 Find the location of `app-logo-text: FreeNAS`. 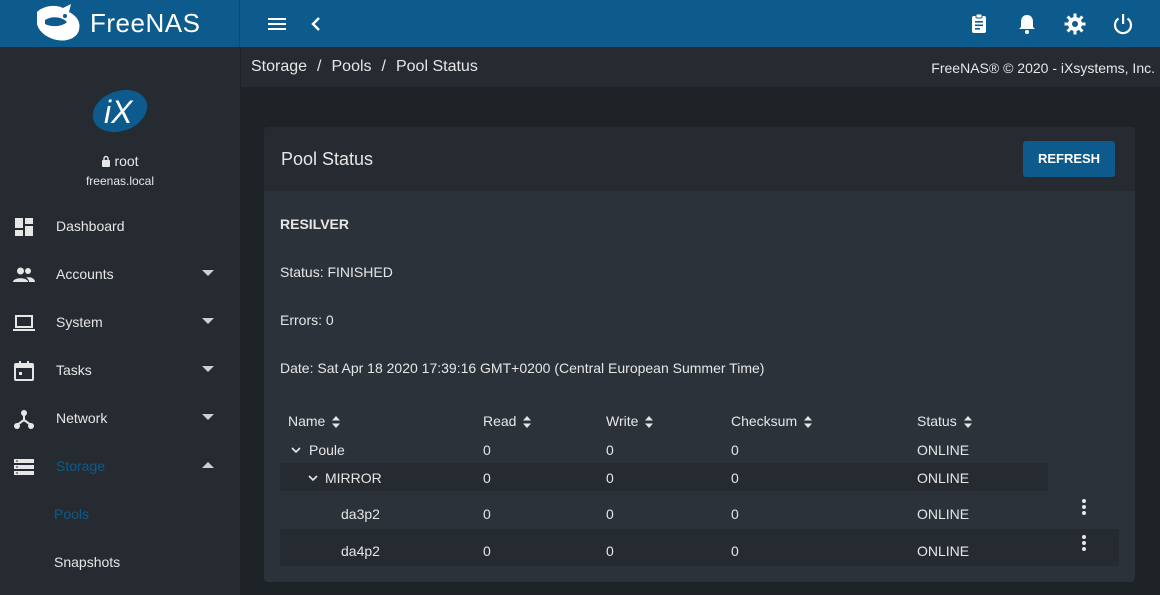

app-logo-text: FreeNAS is located at coordinates (145, 23).